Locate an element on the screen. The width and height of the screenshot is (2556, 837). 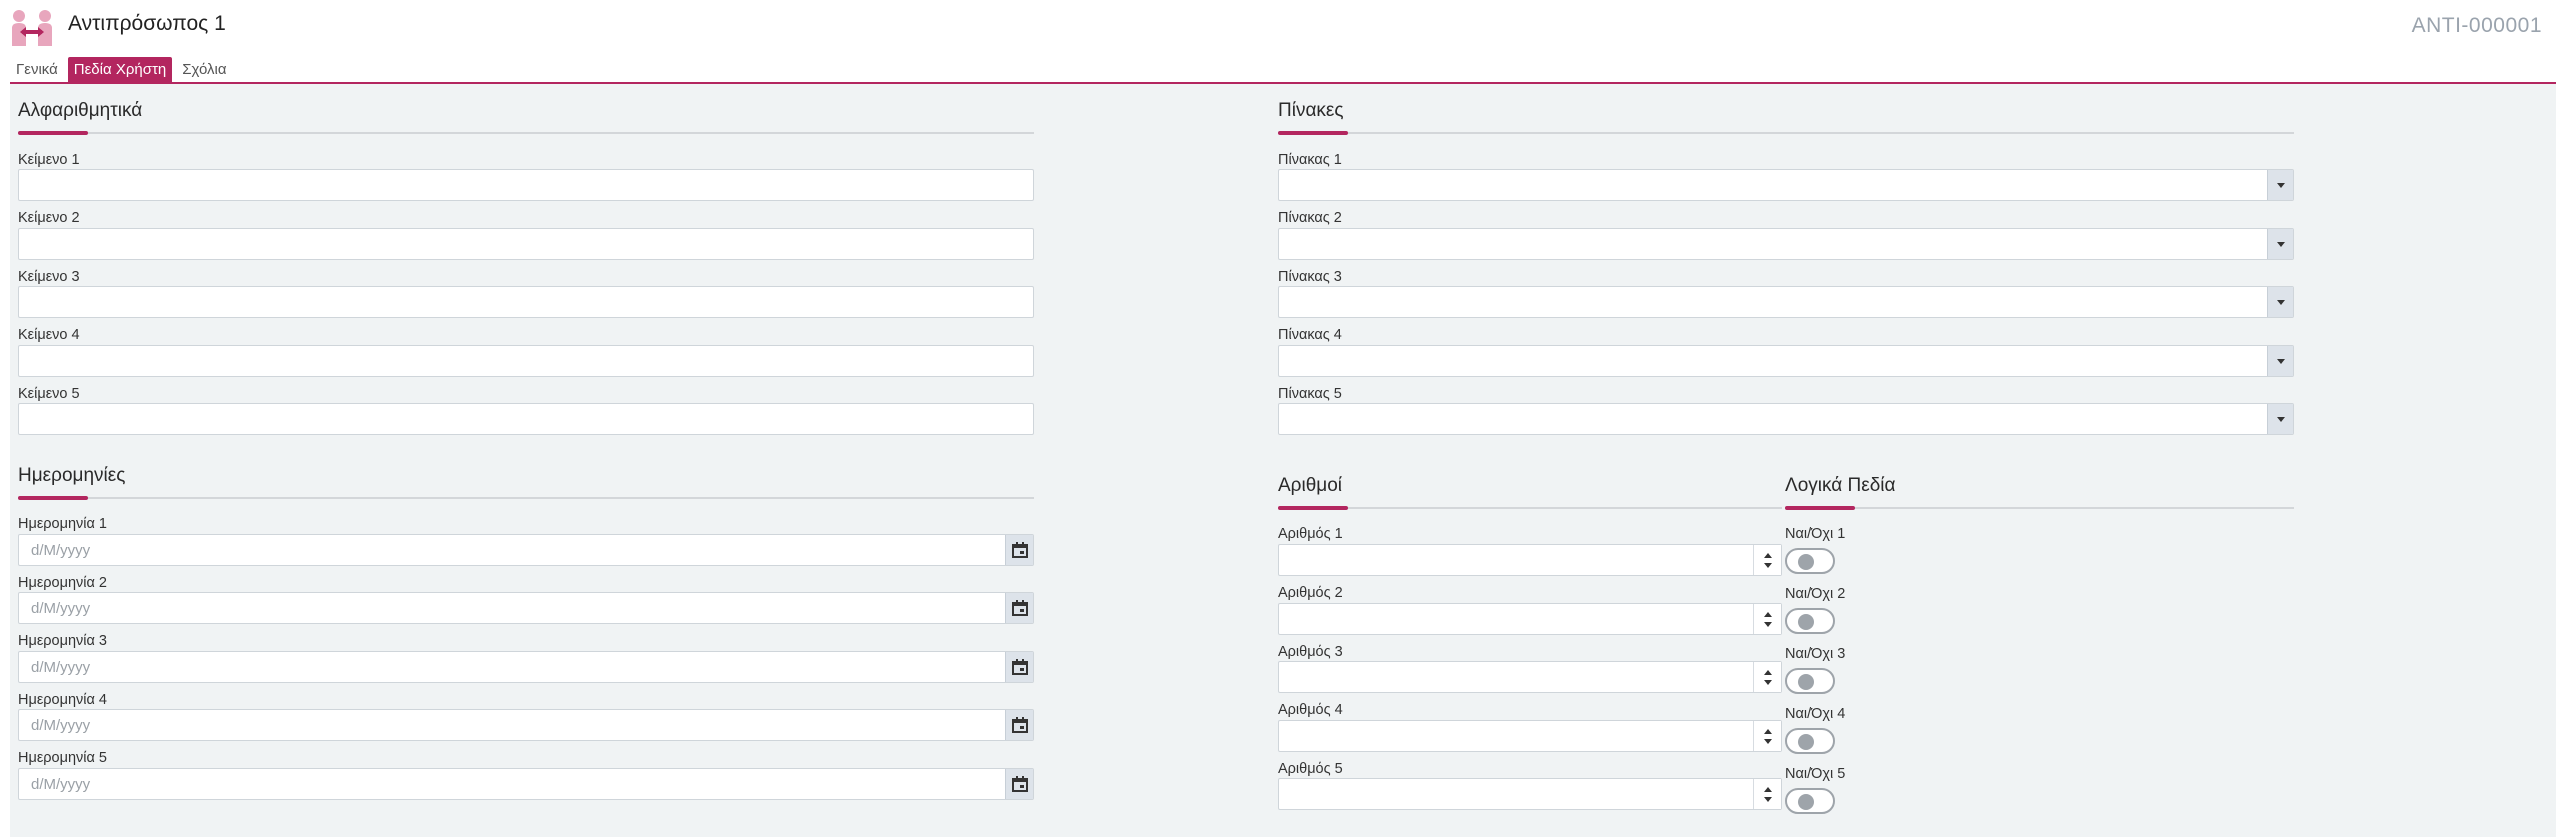
tab-general: Γενικά is located at coordinates (37, 70).